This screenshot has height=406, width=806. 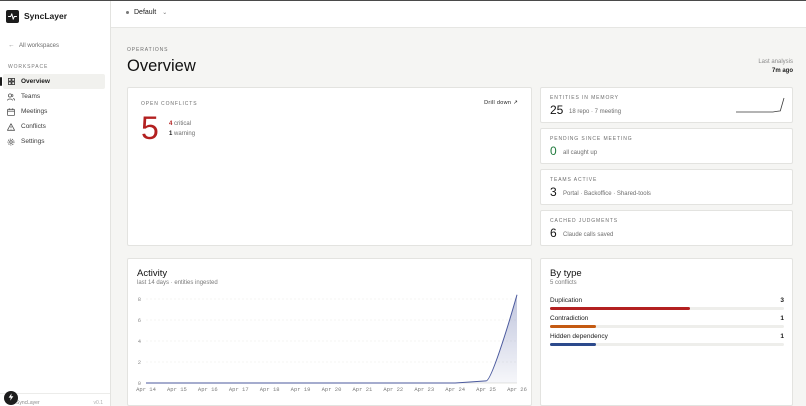 What do you see at coordinates (458, 14) in the screenshot?
I see `top-header: Default ⌄` at bounding box center [458, 14].